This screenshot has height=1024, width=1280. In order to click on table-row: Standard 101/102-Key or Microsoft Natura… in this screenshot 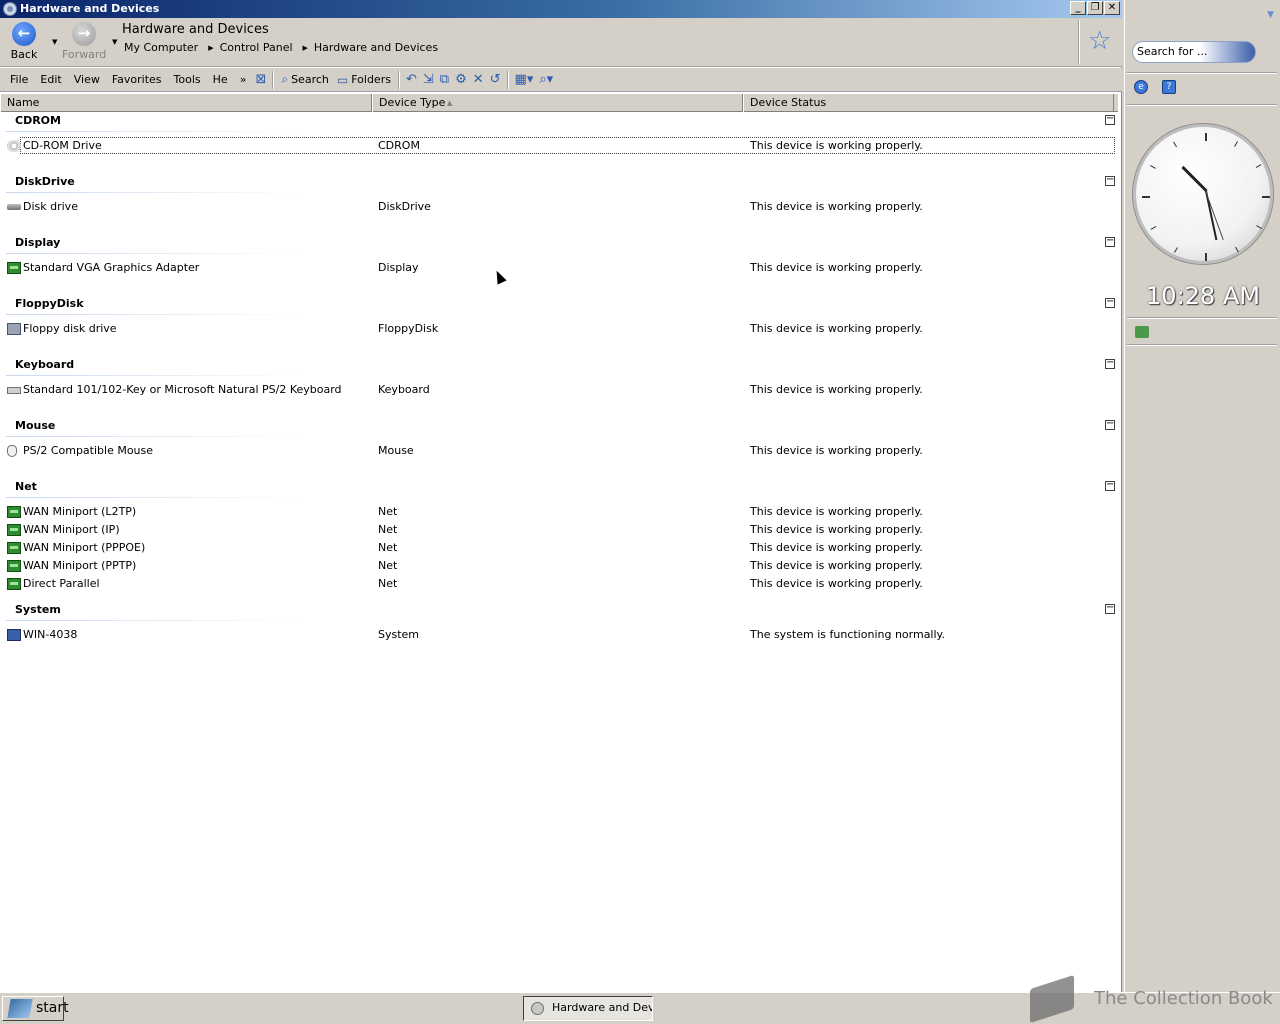, I will do `click(560, 390)`.